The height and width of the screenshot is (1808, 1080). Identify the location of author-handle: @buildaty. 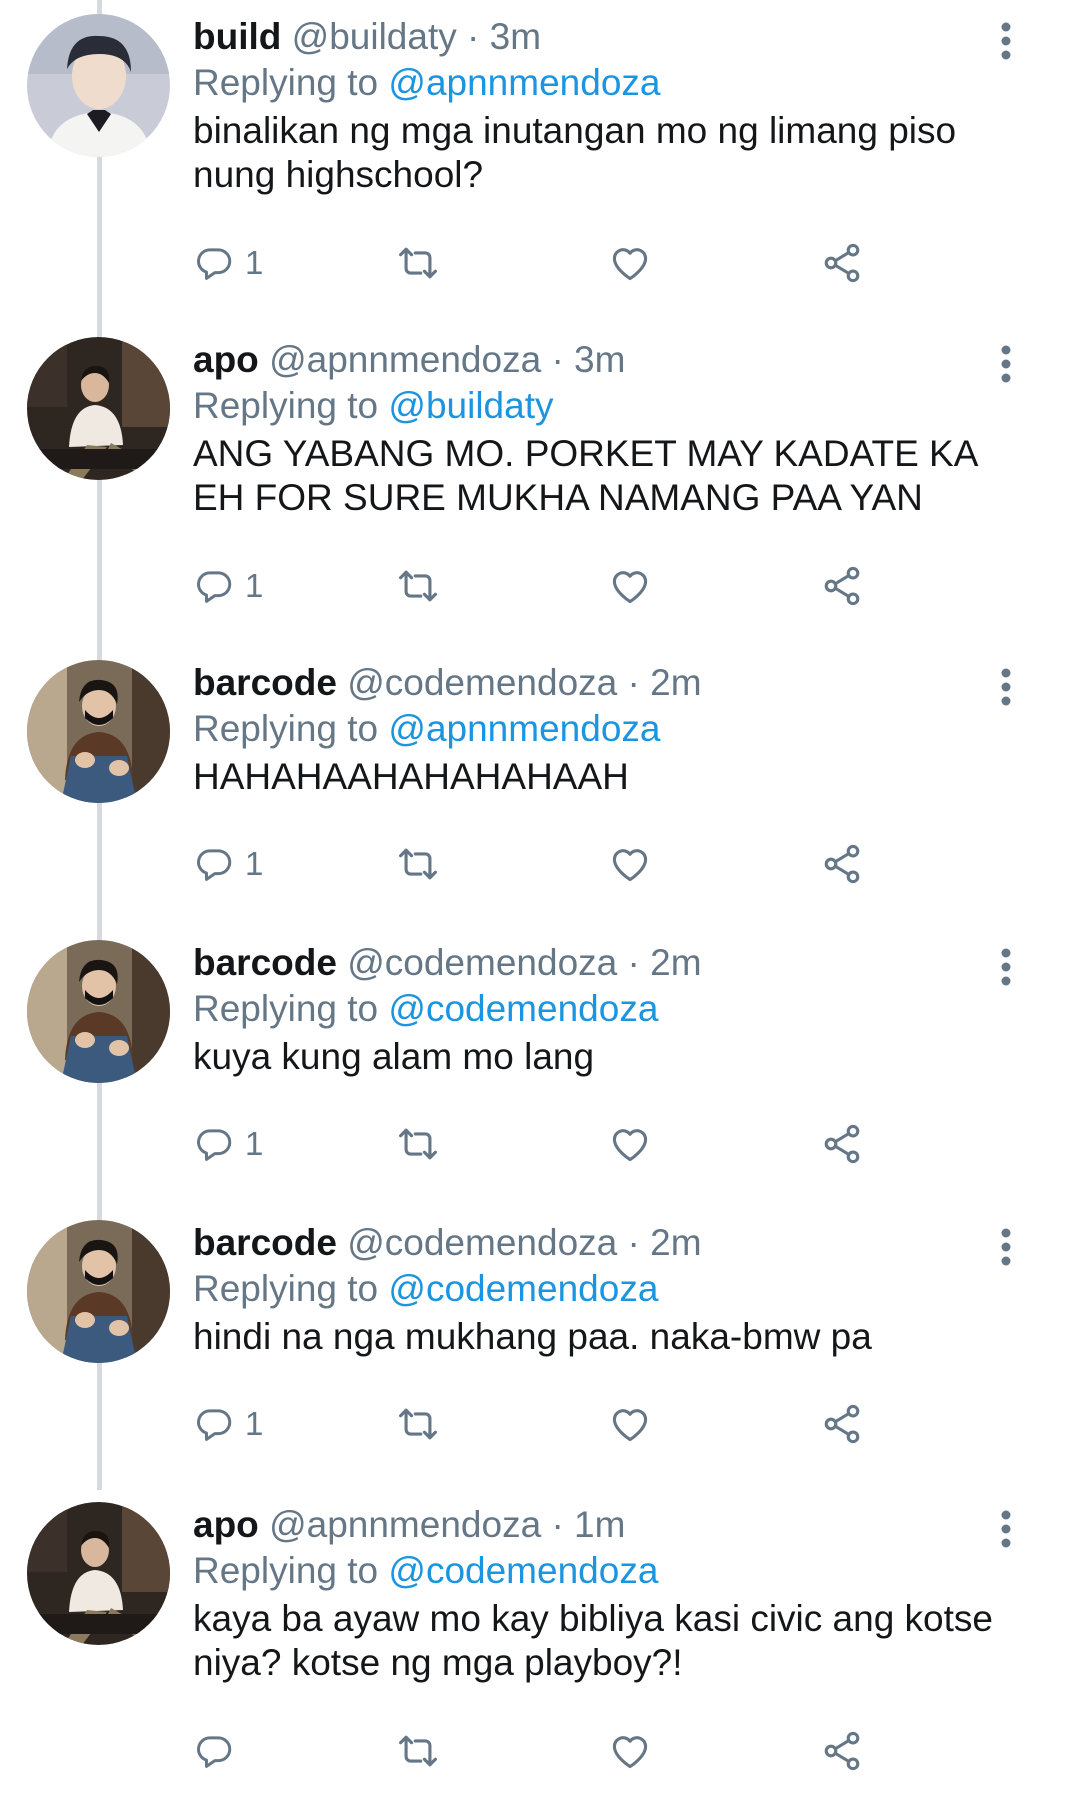
(374, 36).